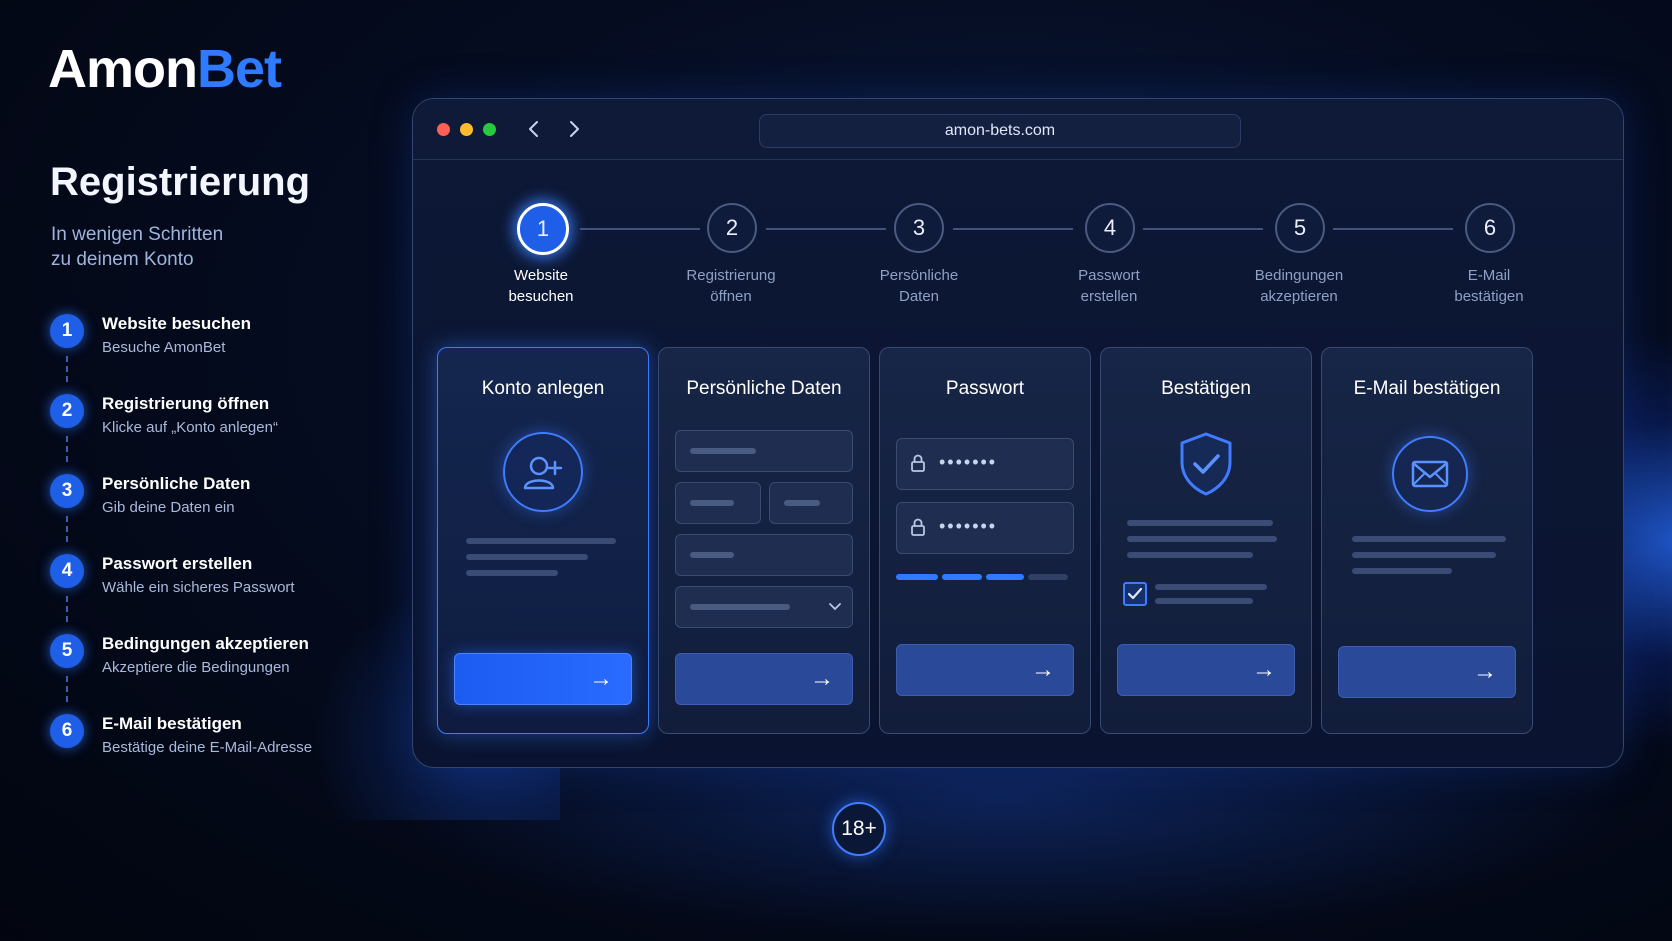 This screenshot has height=941, width=1672. What do you see at coordinates (123, 69) in the screenshot?
I see `brand-logo-part1: Amon` at bounding box center [123, 69].